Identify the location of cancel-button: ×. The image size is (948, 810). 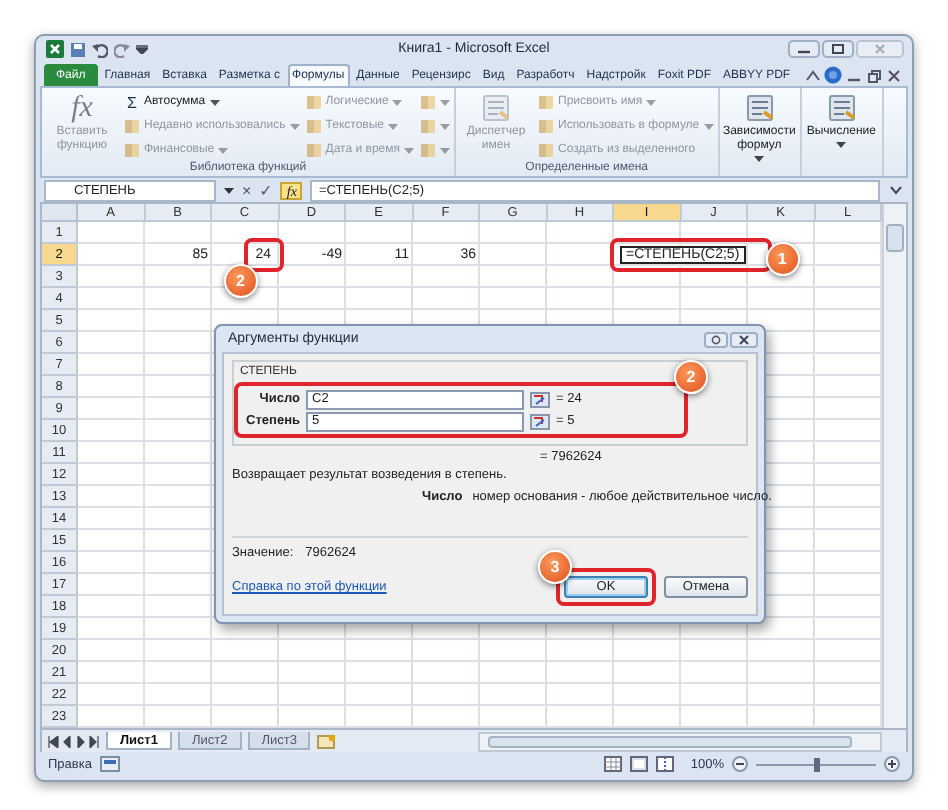
(247, 190).